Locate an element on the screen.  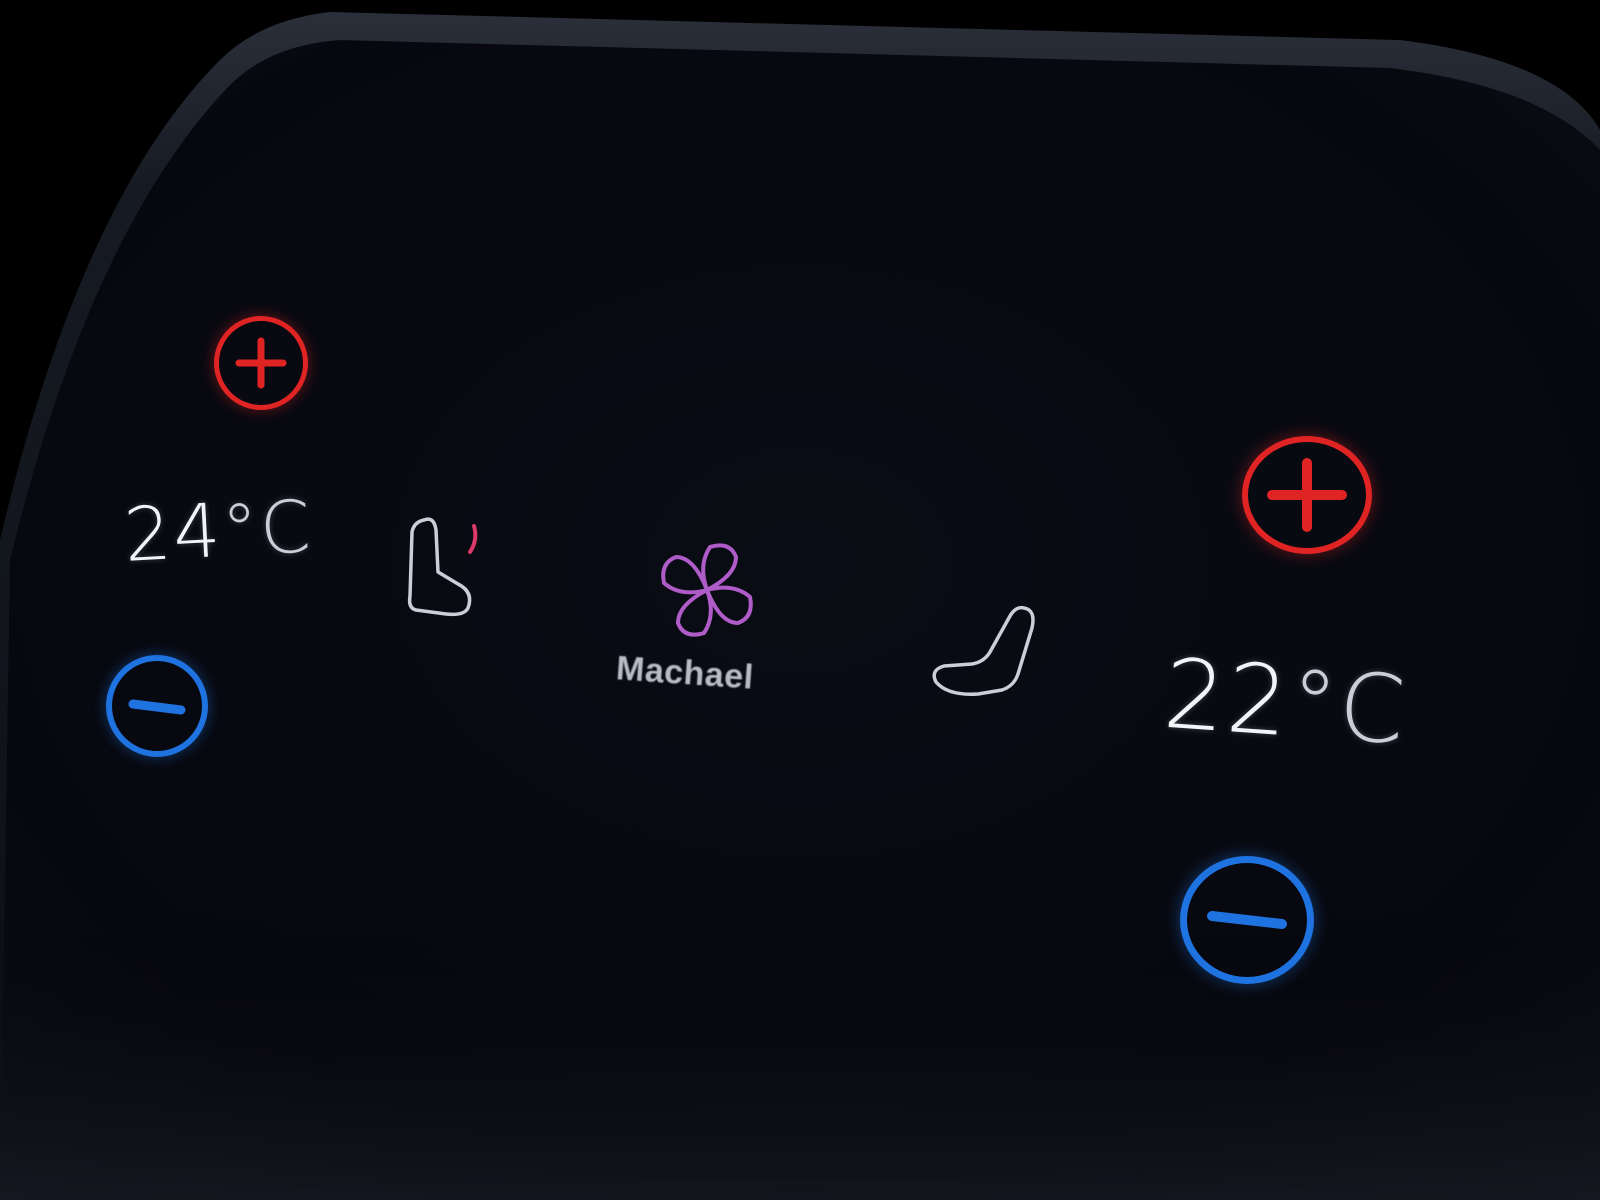
passenger-seat-button is located at coordinates (984, 657).